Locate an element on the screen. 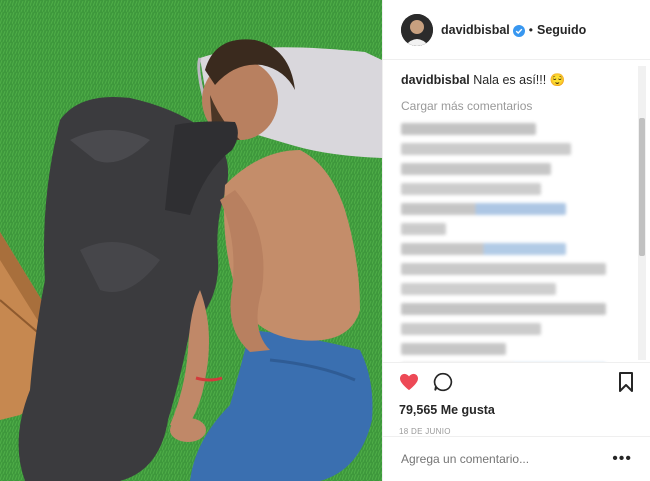  comment-input is located at coordinates (501, 459).